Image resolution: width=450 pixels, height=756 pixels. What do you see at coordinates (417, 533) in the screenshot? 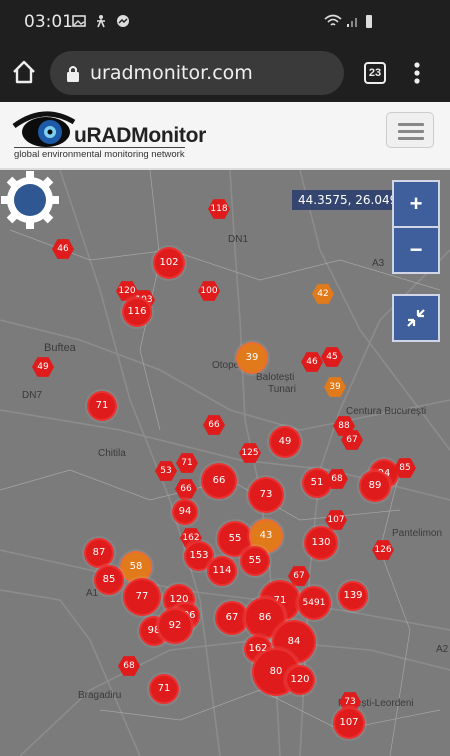
I see `map-label: Pantelimon` at bounding box center [417, 533].